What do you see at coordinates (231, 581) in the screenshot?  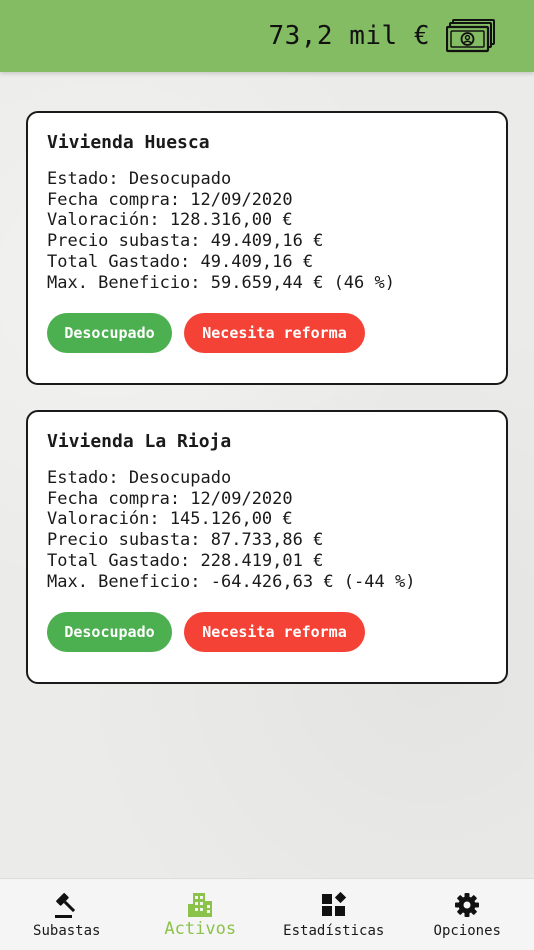 I see `detail-max-beneficio: Max. Beneficio: -64.426,63 € (-44 %)` at bounding box center [231, 581].